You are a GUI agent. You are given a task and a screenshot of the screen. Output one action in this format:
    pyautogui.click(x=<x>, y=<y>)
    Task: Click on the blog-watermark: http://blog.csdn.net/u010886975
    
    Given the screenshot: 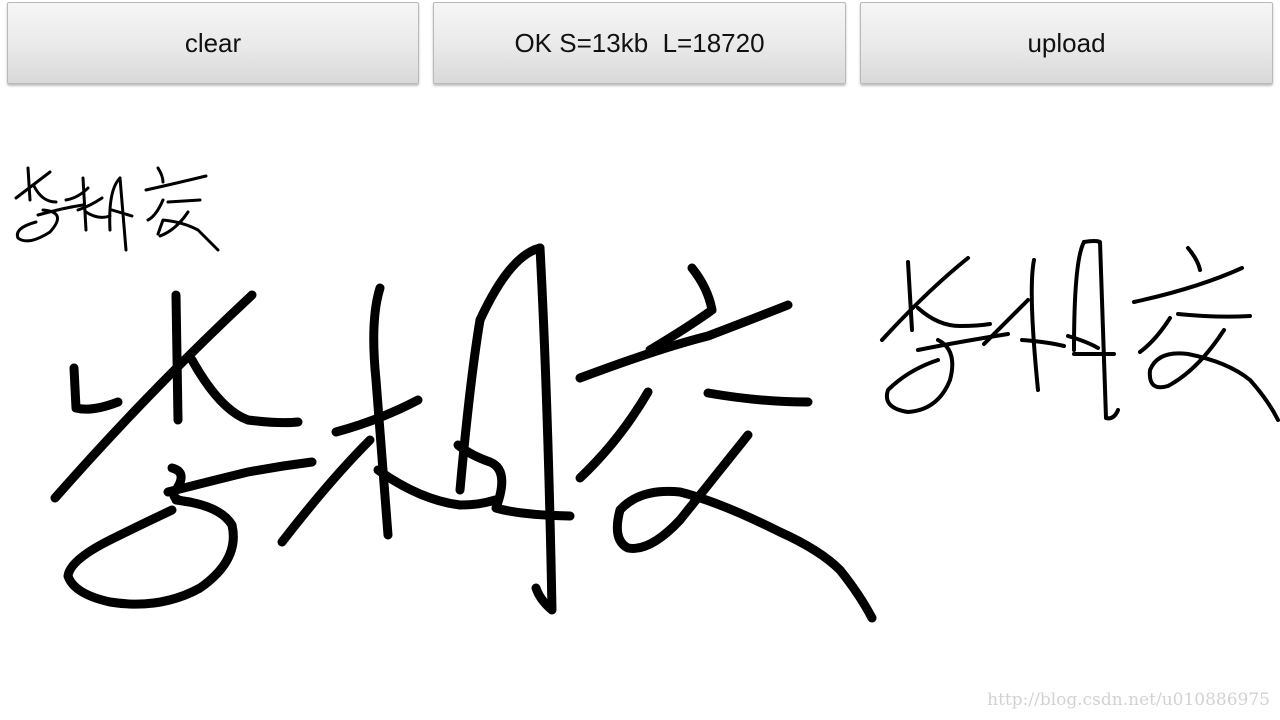 What is the action you would take?
    pyautogui.click(x=1128, y=700)
    